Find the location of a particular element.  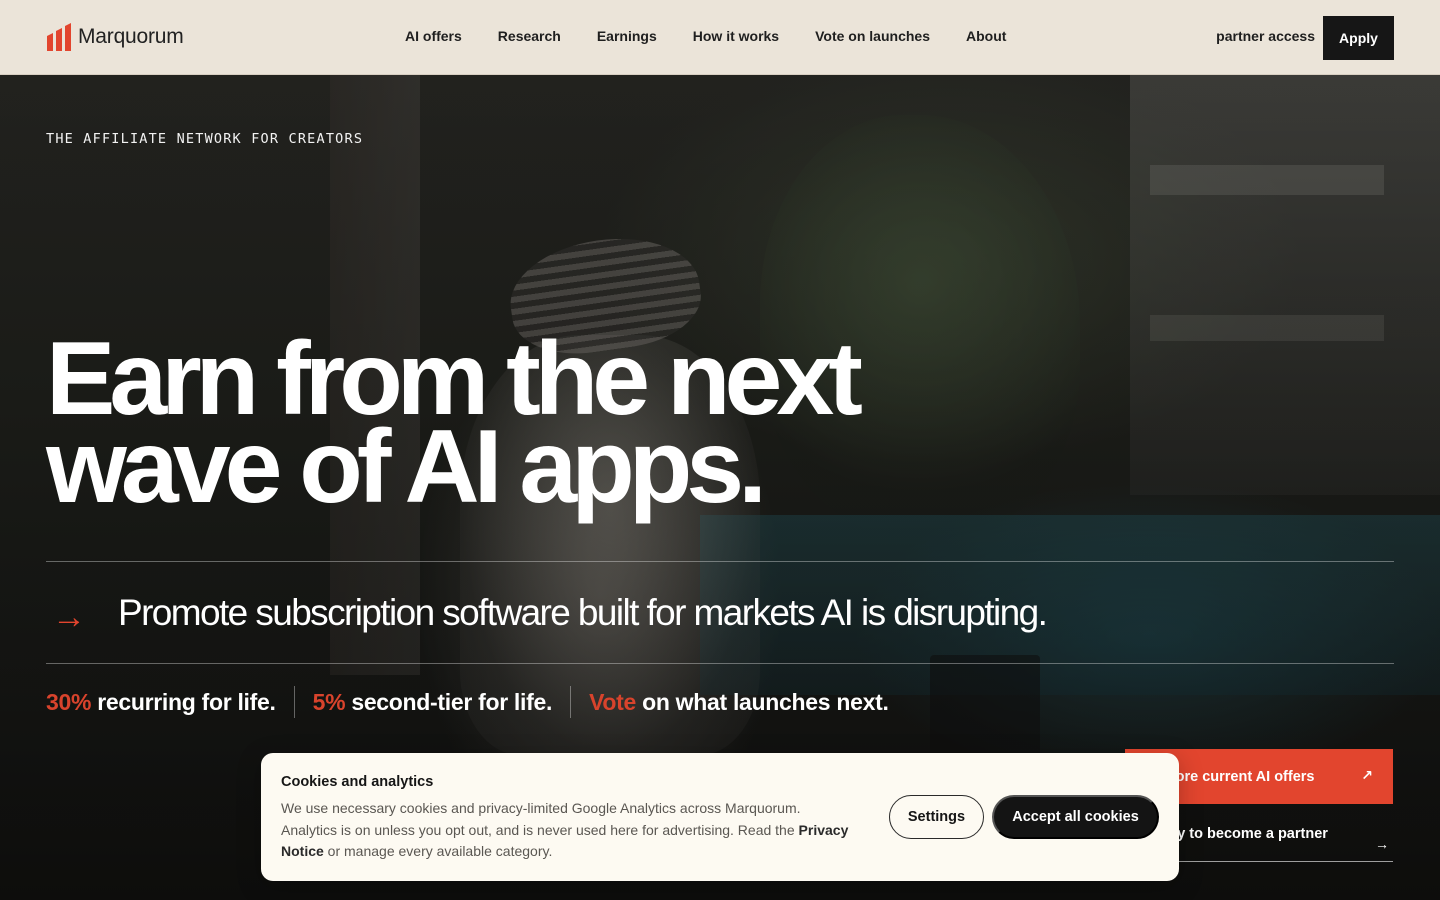

nav-item-earnings: Earnings is located at coordinates (627, 36).